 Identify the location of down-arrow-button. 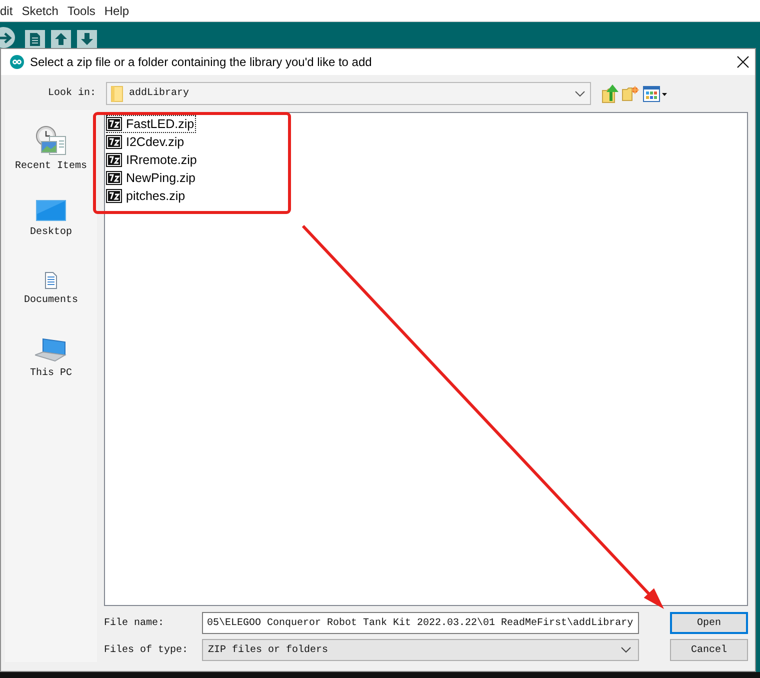
(87, 39).